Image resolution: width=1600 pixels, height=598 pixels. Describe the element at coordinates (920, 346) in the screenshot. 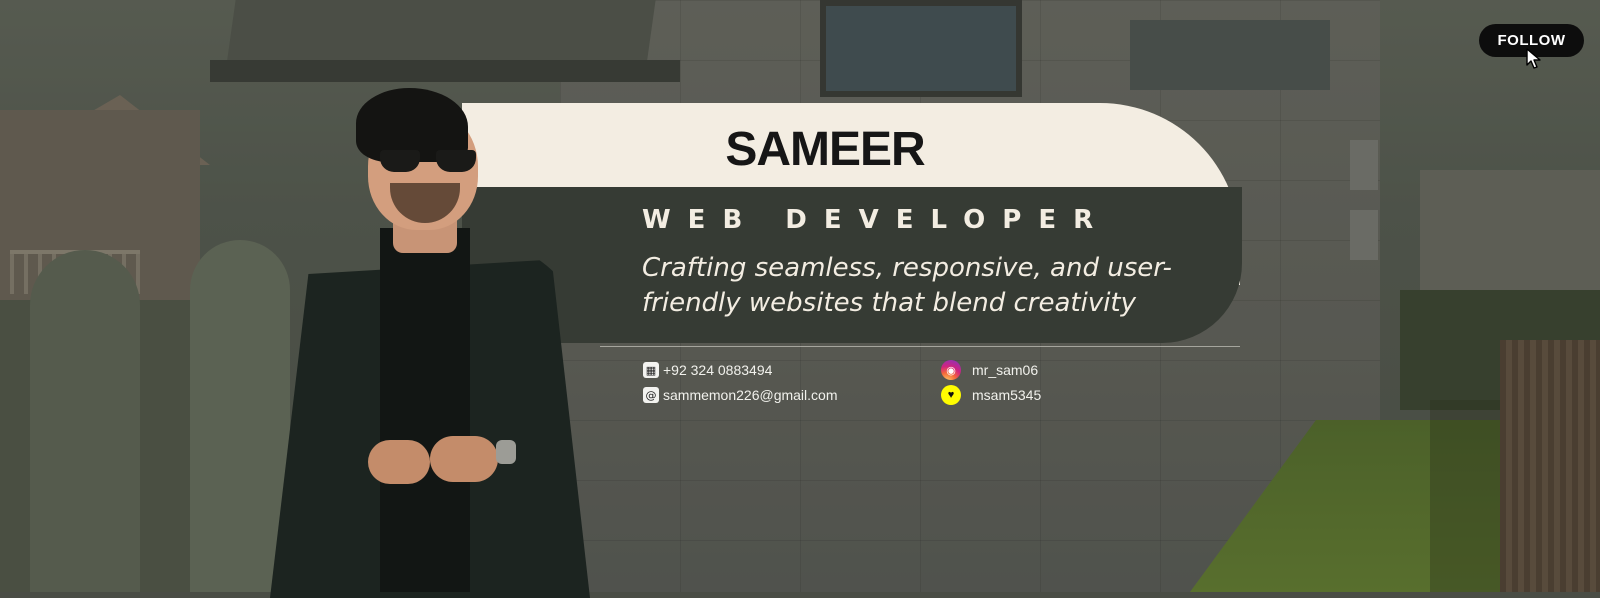

I see `divider` at that location.